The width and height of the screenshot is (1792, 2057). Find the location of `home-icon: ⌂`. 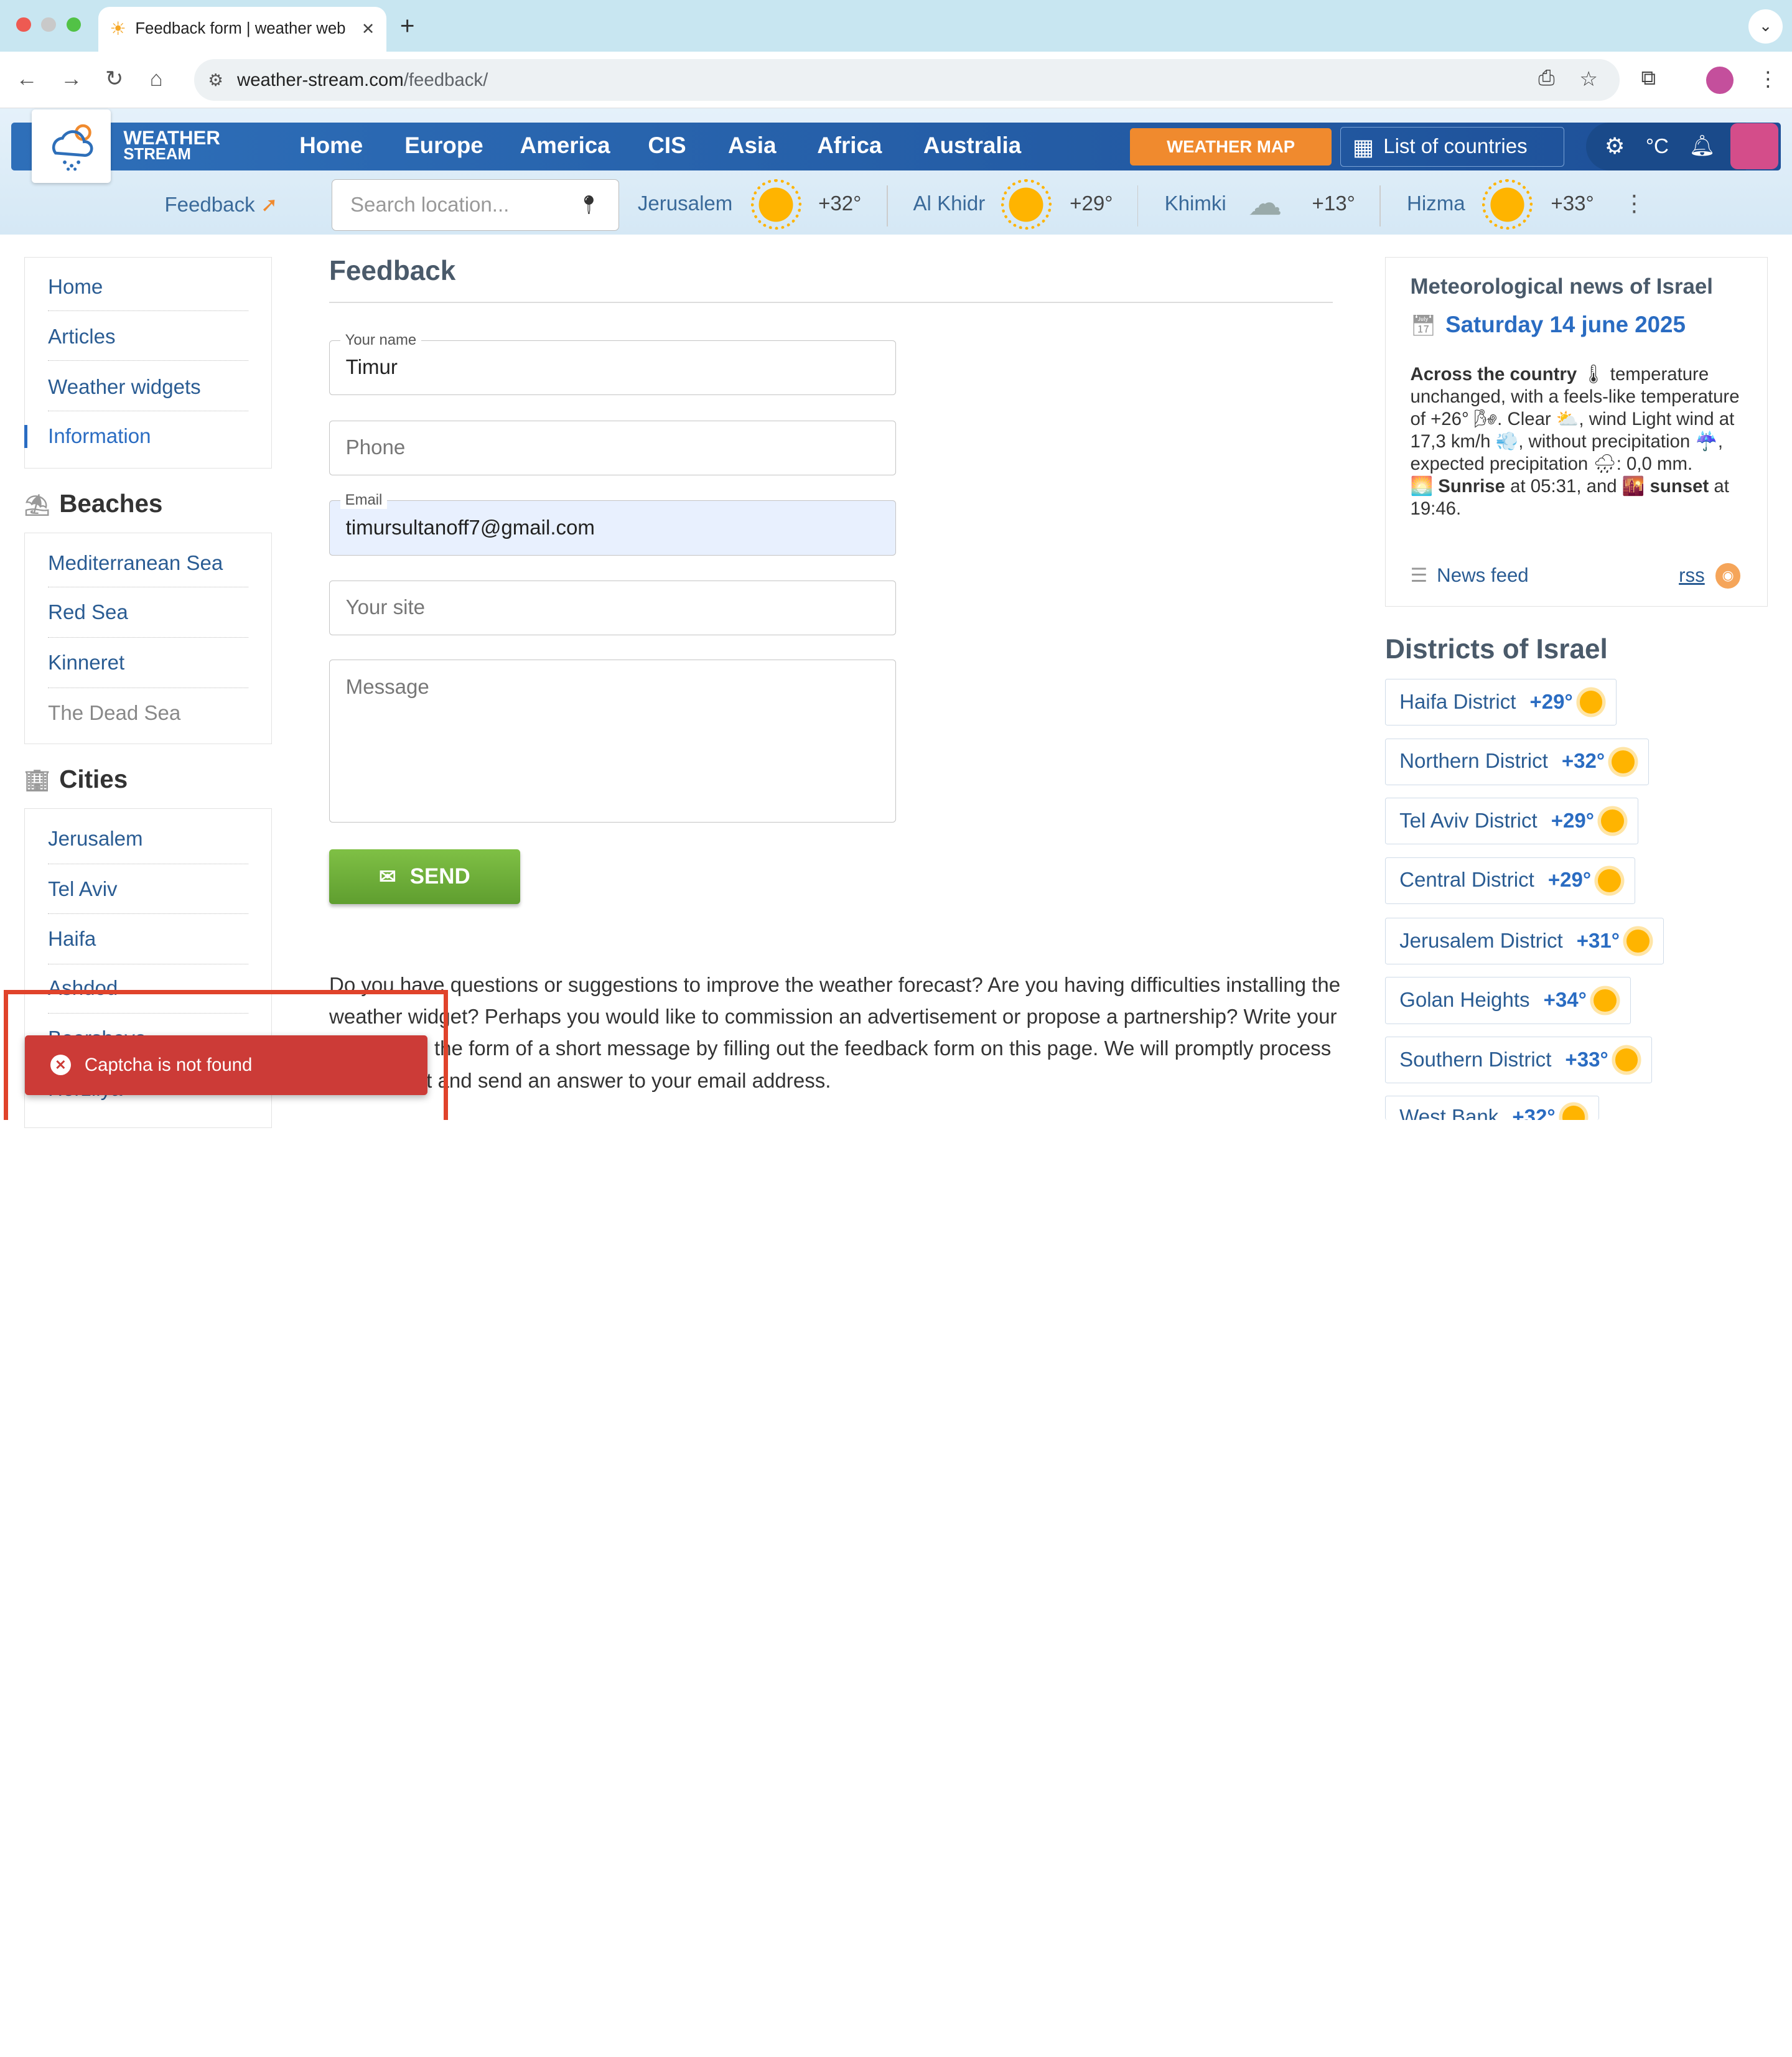

home-icon: ⌂ is located at coordinates (156, 79).